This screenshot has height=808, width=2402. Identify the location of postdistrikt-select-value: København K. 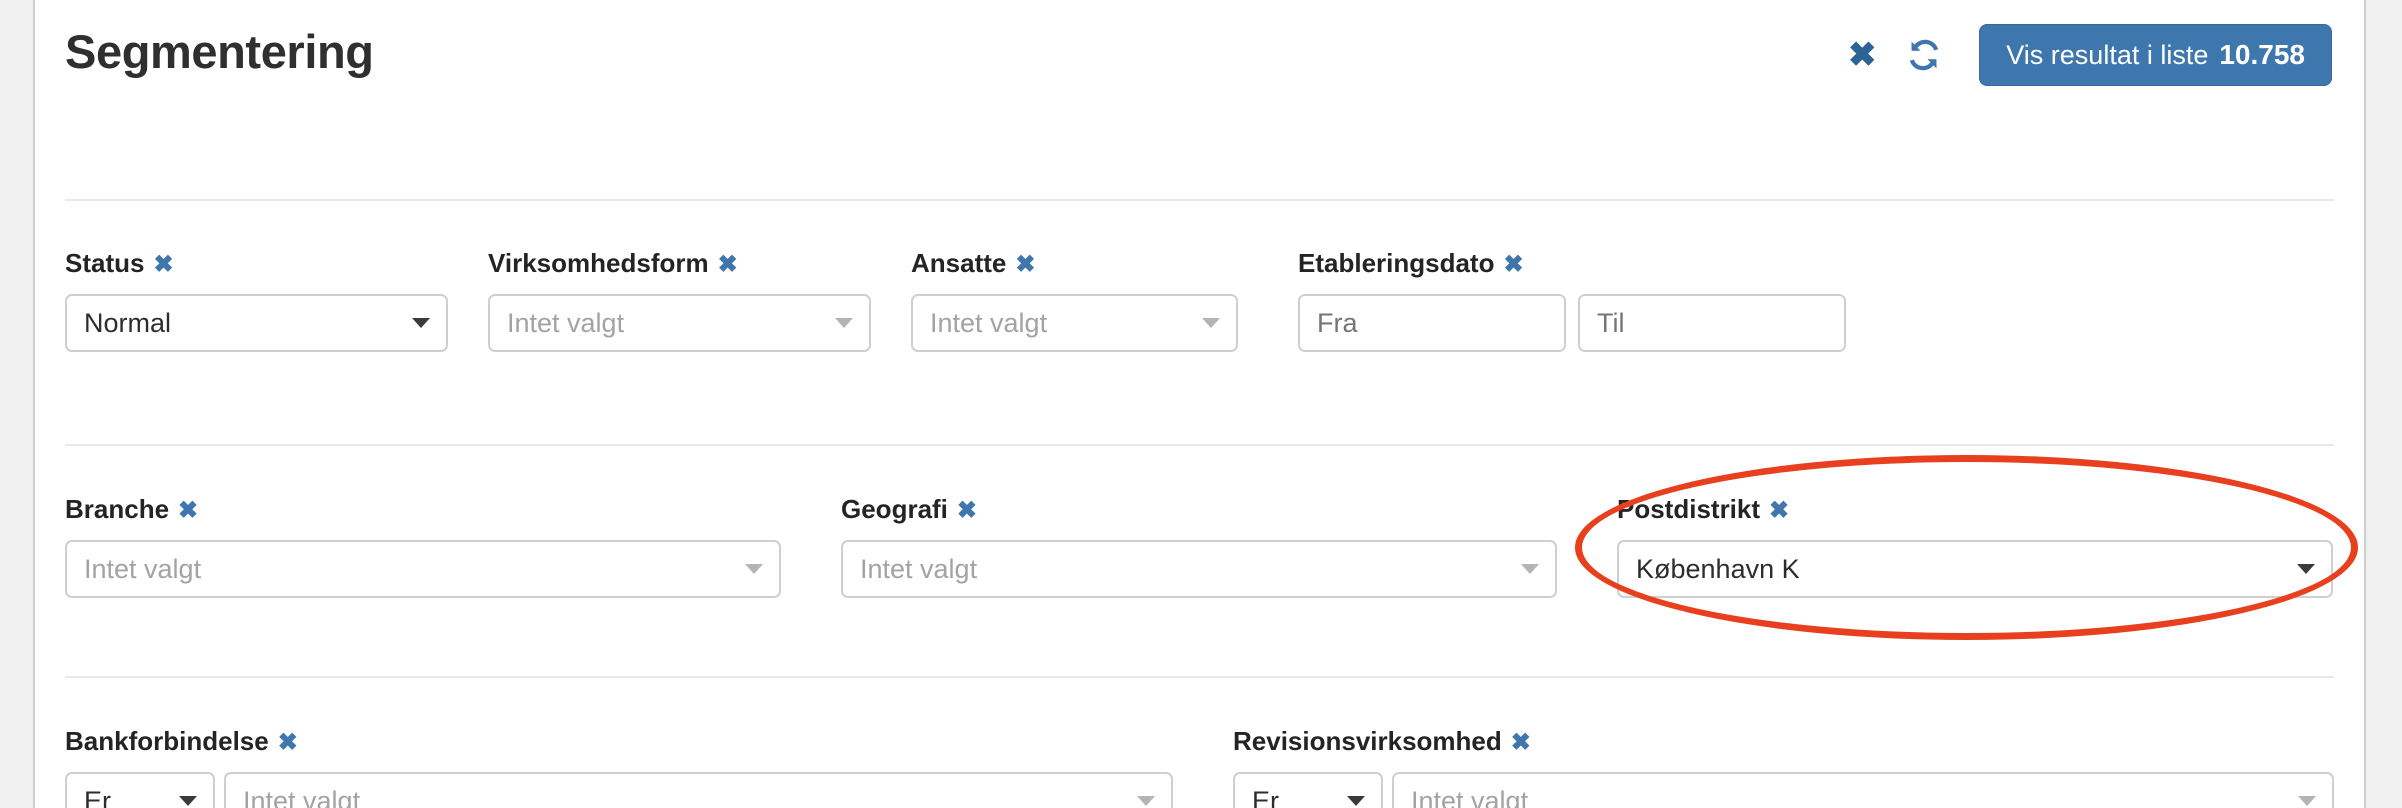
(1718, 568).